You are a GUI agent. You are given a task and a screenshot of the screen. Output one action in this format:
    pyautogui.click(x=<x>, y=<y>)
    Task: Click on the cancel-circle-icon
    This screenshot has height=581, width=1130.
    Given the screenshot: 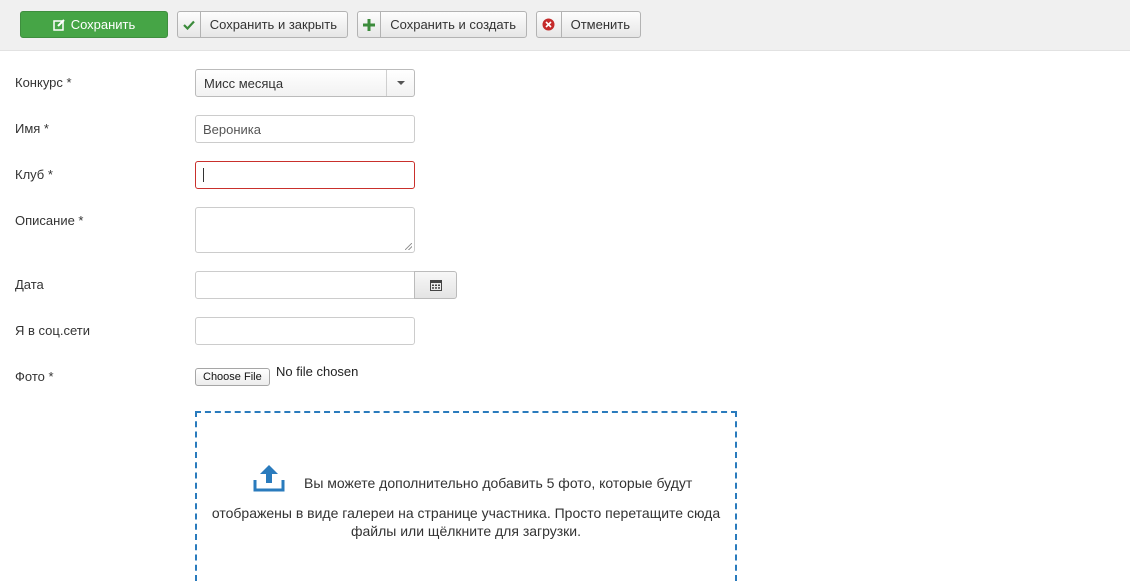 What is the action you would take?
    pyautogui.click(x=549, y=24)
    